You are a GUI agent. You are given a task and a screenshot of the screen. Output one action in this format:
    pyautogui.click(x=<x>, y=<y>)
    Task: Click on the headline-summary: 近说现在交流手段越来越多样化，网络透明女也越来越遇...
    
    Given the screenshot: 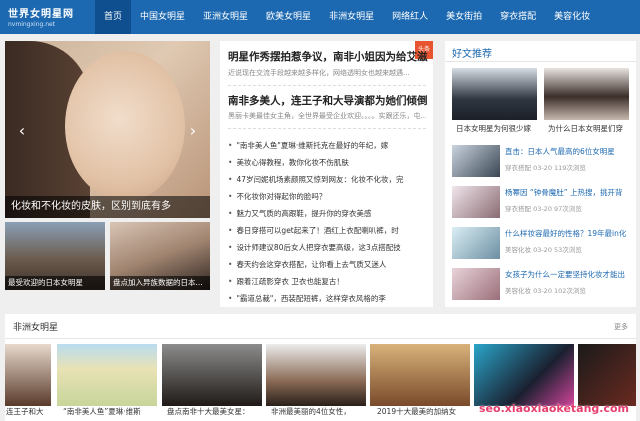 What is the action you would take?
    pyautogui.click(x=319, y=73)
    